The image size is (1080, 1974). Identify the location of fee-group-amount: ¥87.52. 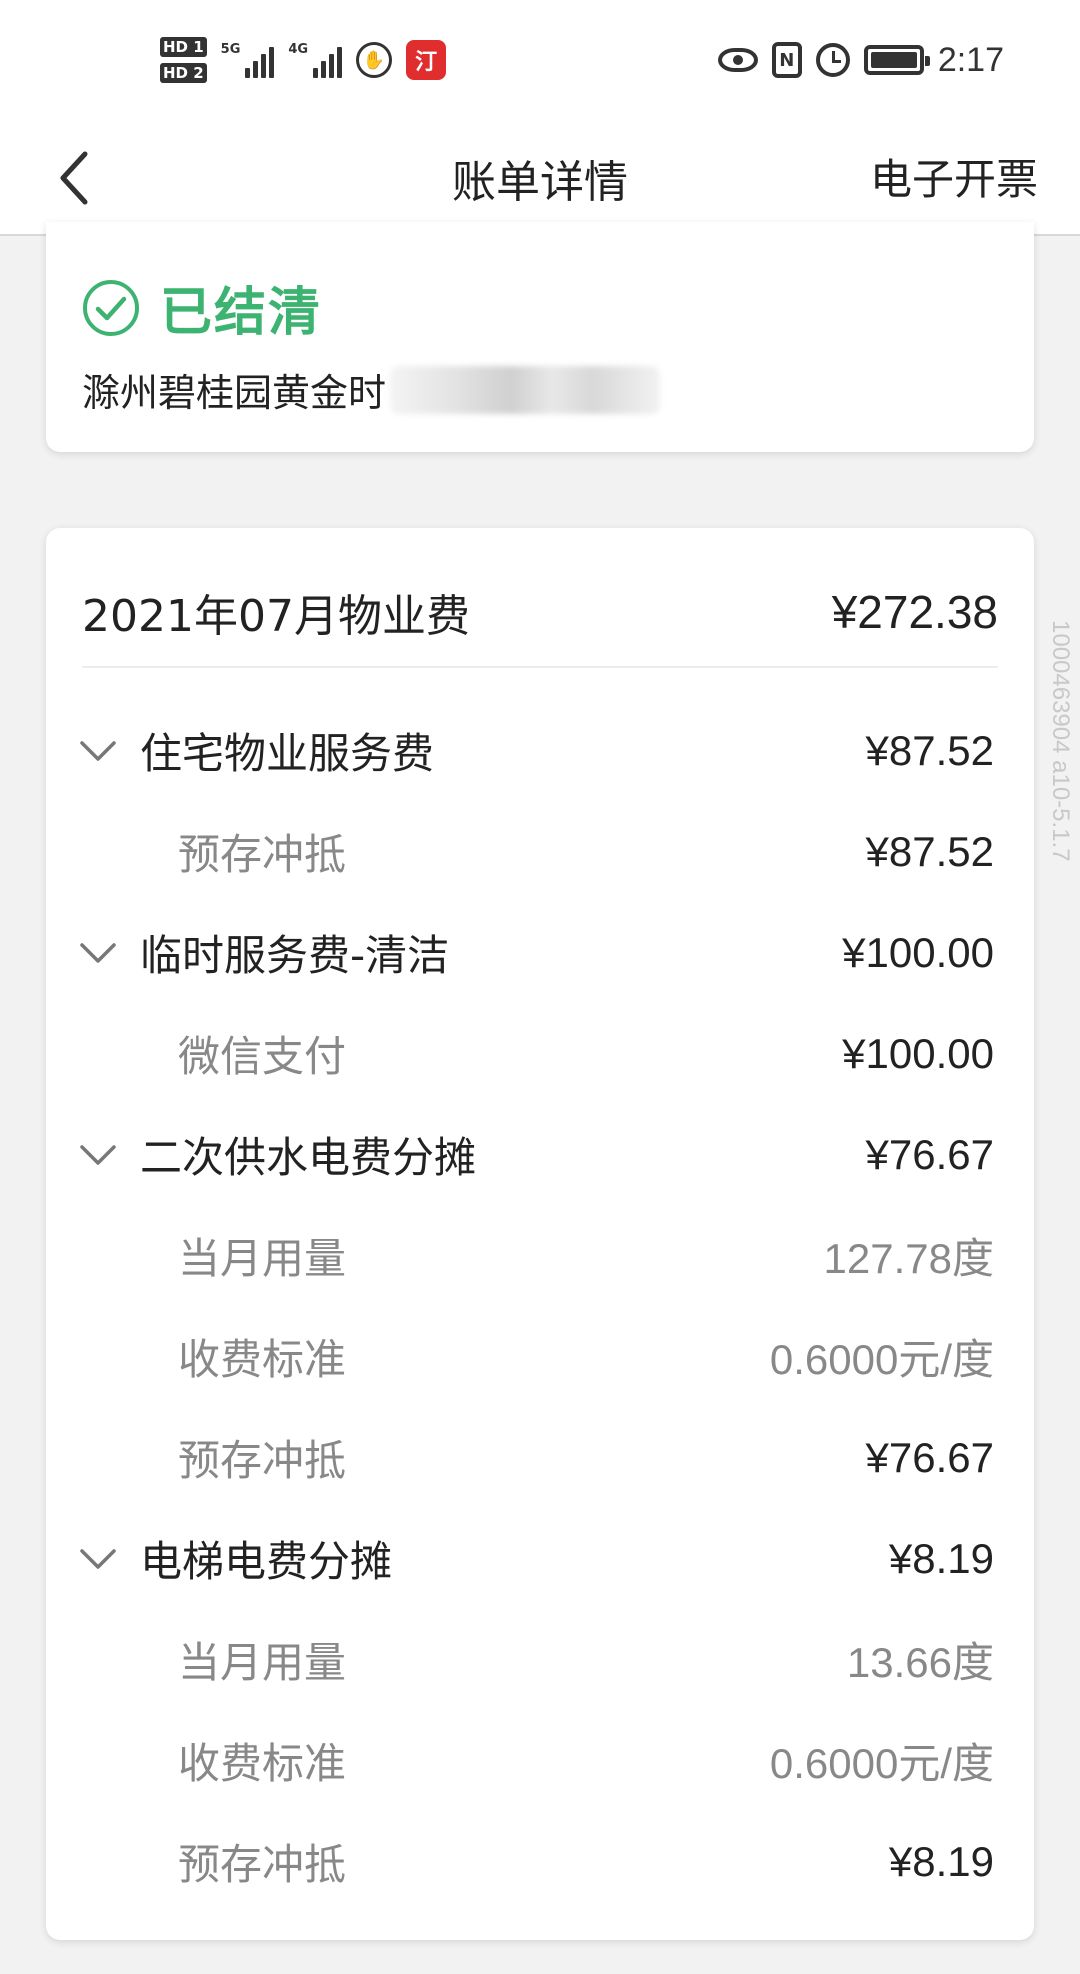
(929, 750).